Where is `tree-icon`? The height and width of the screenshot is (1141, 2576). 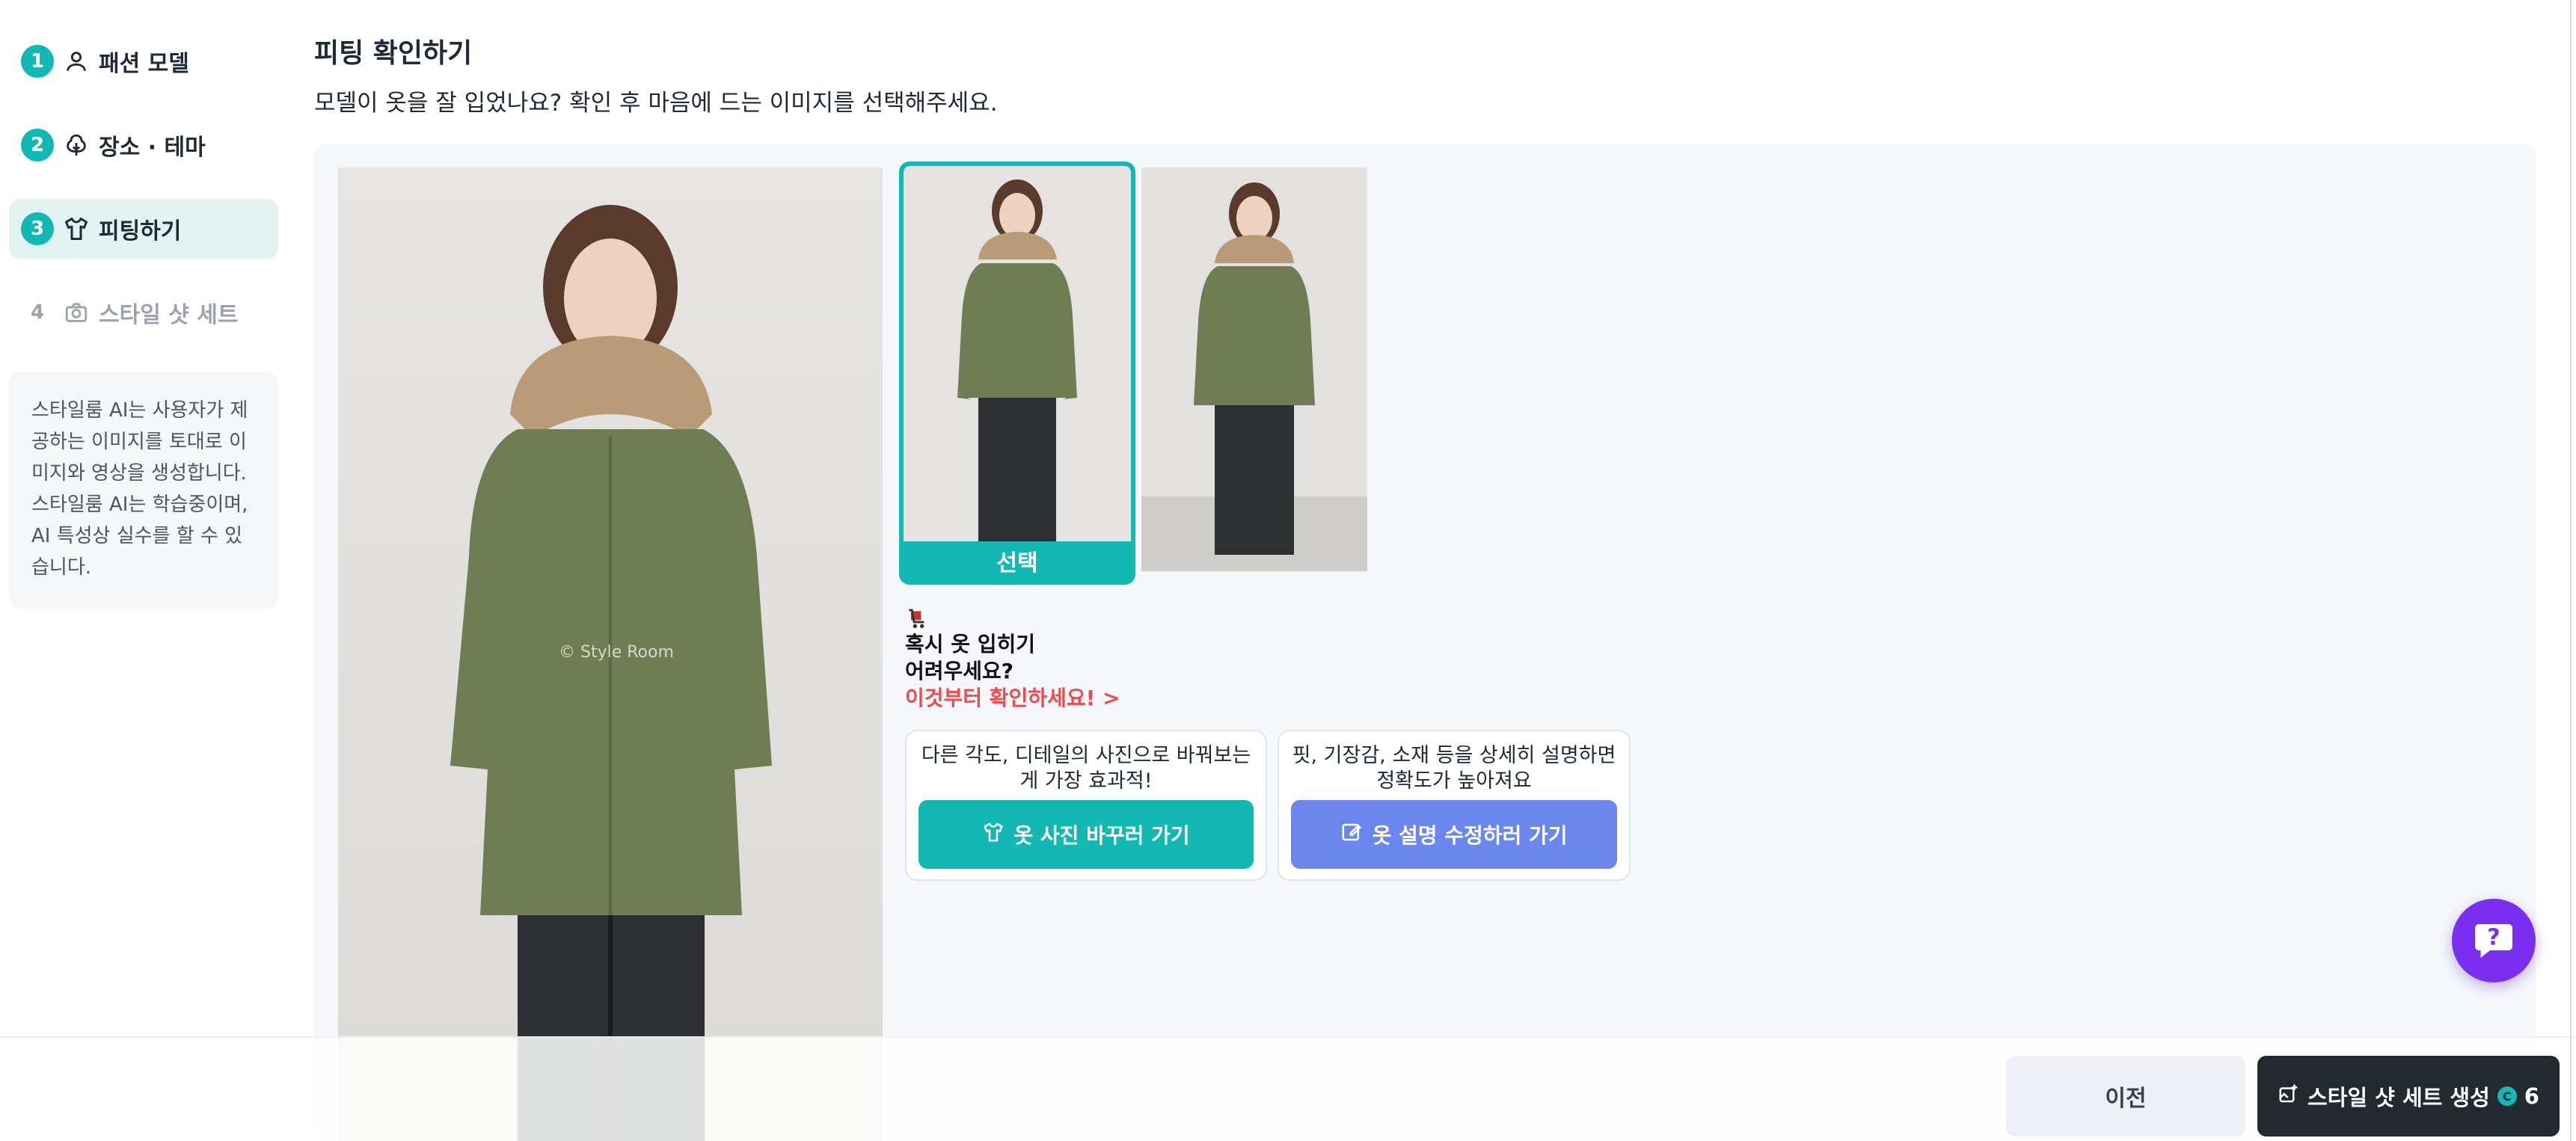 tree-icon is located at coordinates (76, 145).